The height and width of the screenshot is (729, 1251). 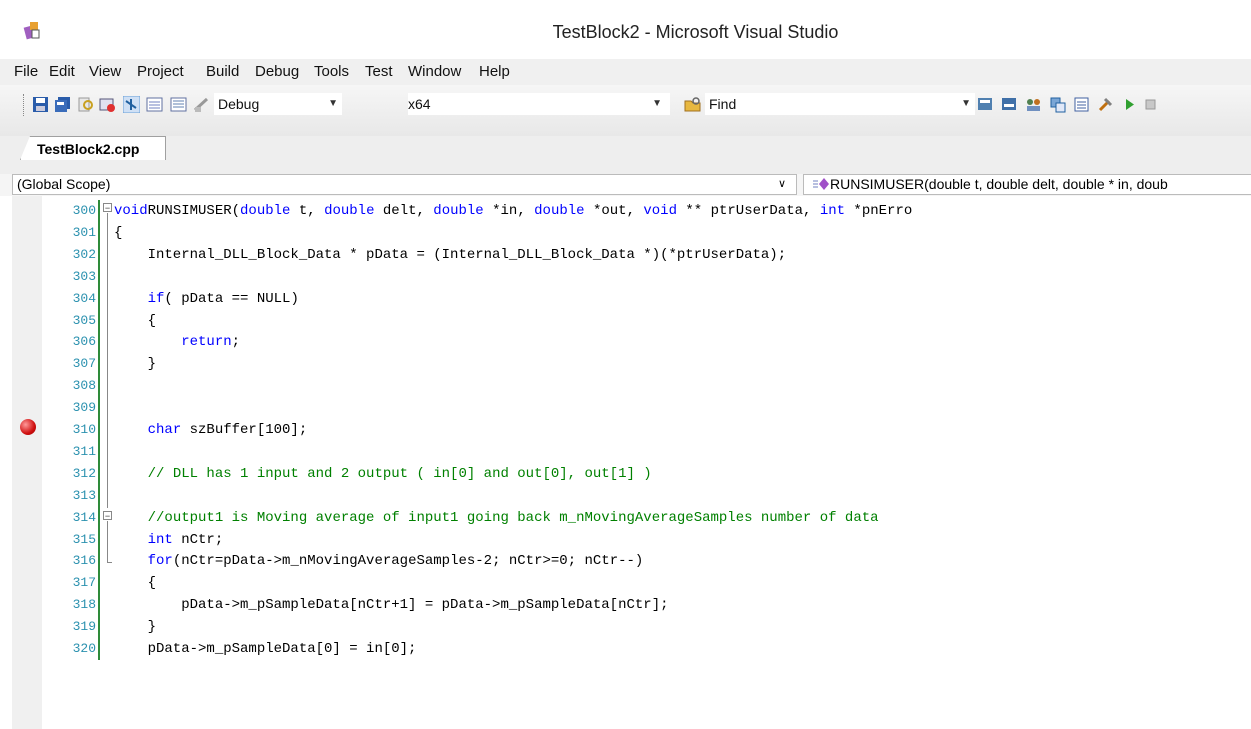 What do you see at coordinates (625, 364) in the screenshot?
I see `code-line: 307 }` at bounding box center [625, 364].